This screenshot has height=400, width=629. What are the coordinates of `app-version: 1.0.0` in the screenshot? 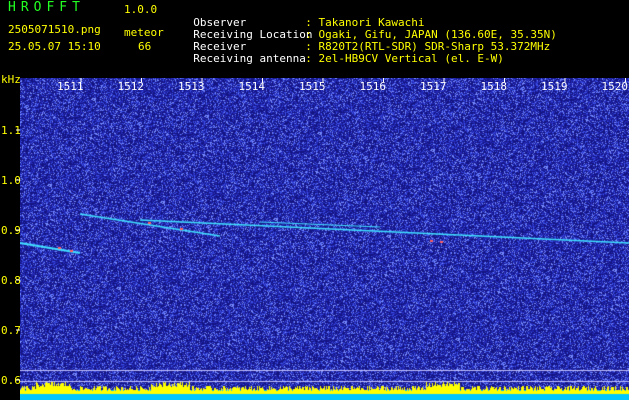 It's located at (141, 9).